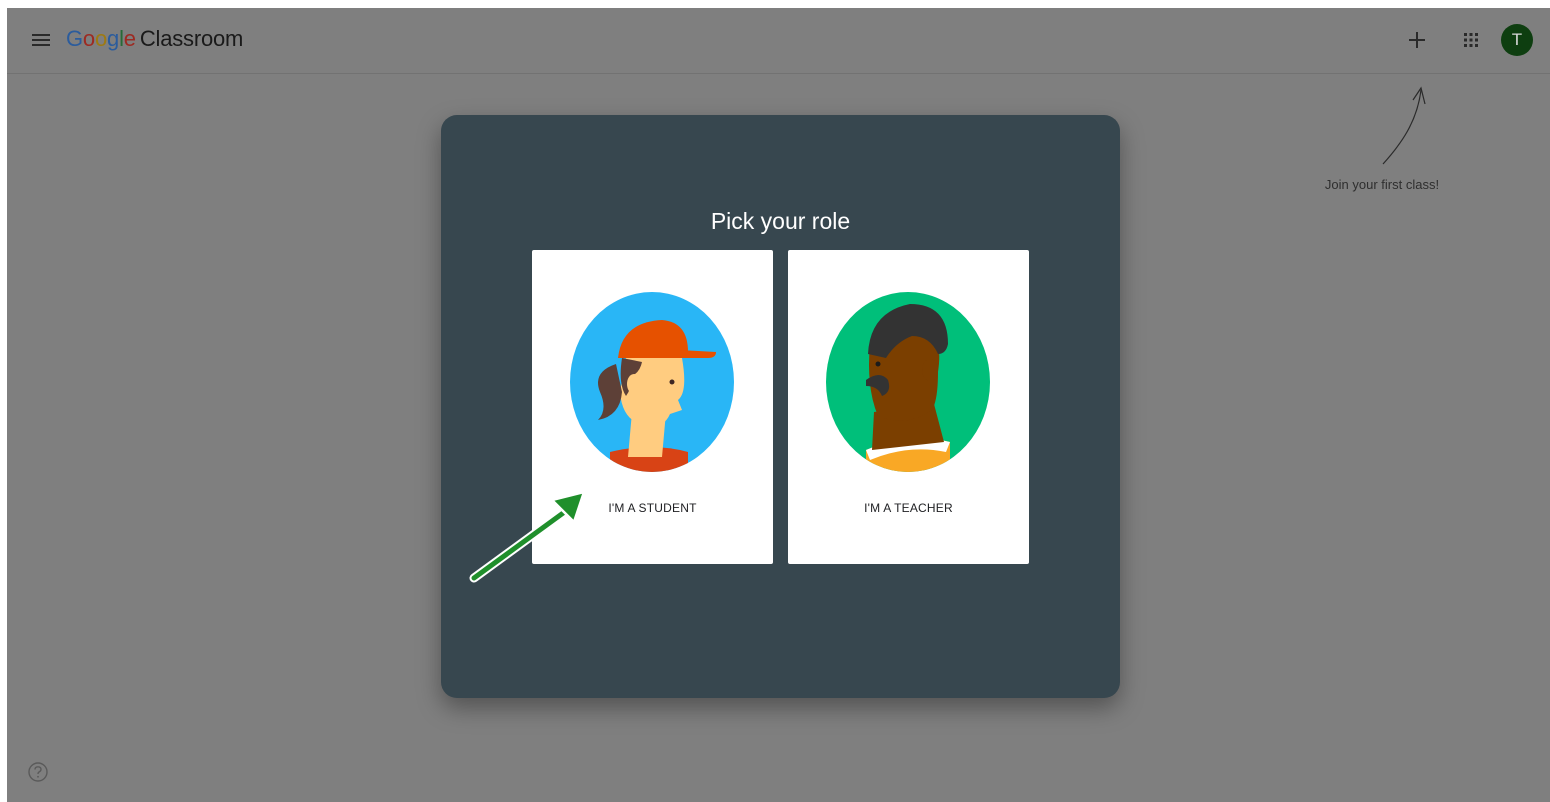  Describe the element at coordinates (1404, 128) in the screenshot. I see `hint-arrow-icon` at that location.